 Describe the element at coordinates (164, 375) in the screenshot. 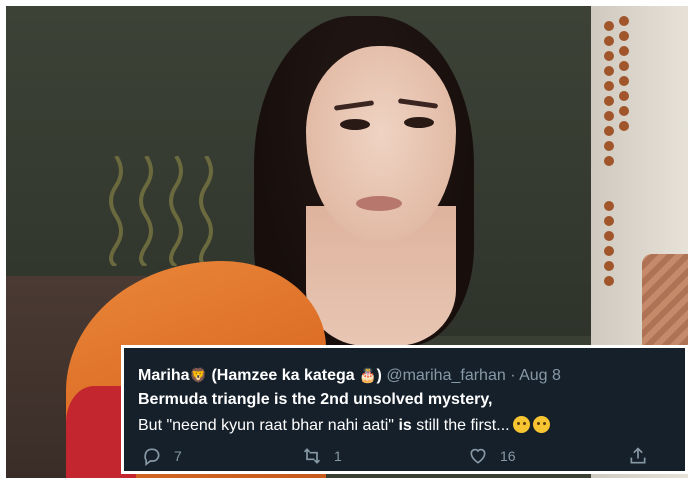

I see `display-name-text: Mariha` at that location.